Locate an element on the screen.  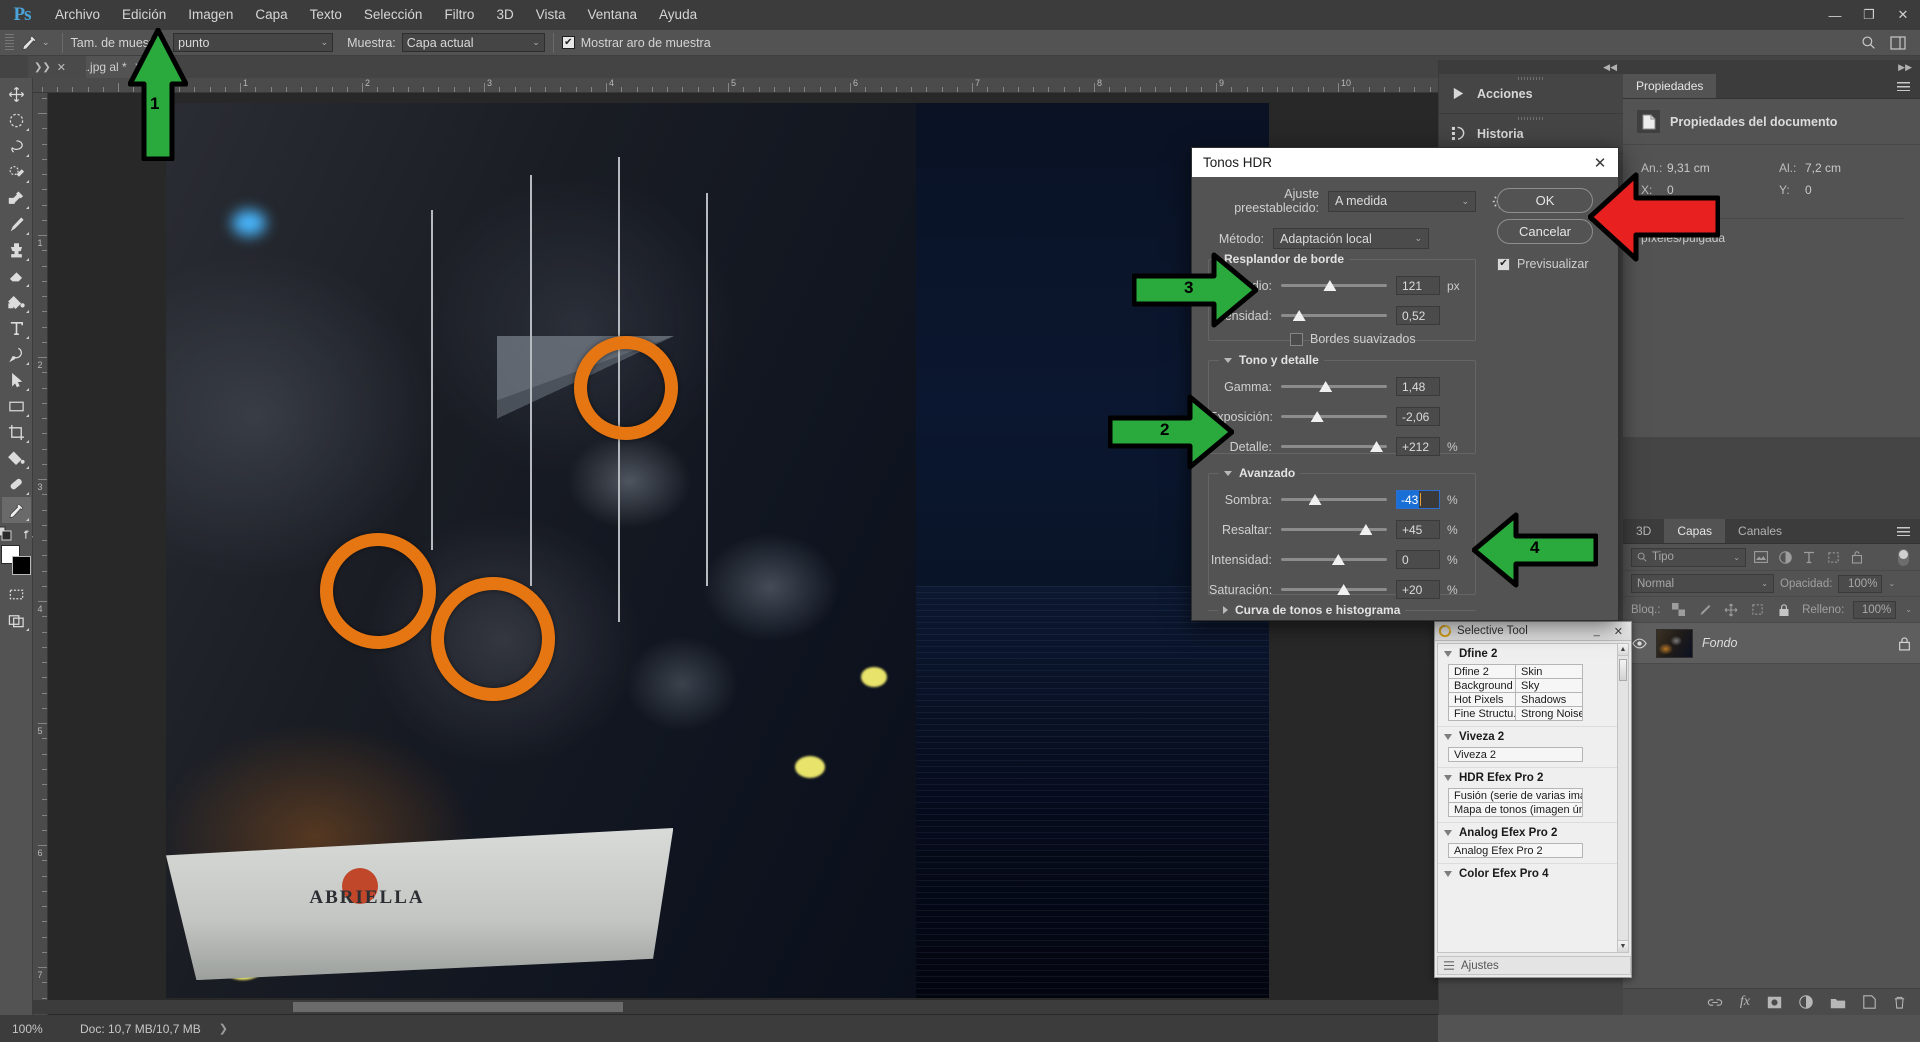
default-colors-icon is located at coordinates (6, 533).